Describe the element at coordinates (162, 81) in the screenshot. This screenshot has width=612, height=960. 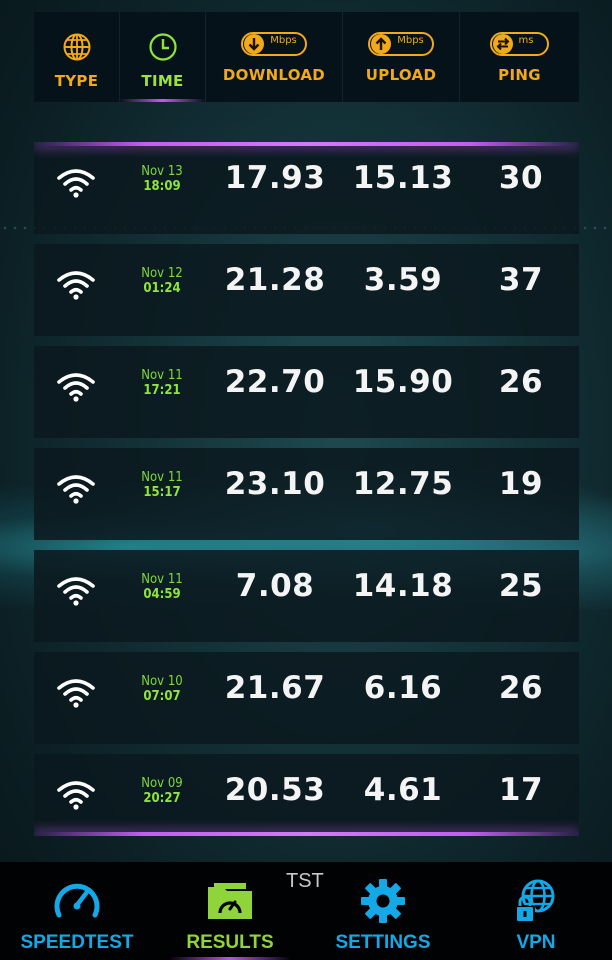
I see `column-time-label: TIME` at that location.